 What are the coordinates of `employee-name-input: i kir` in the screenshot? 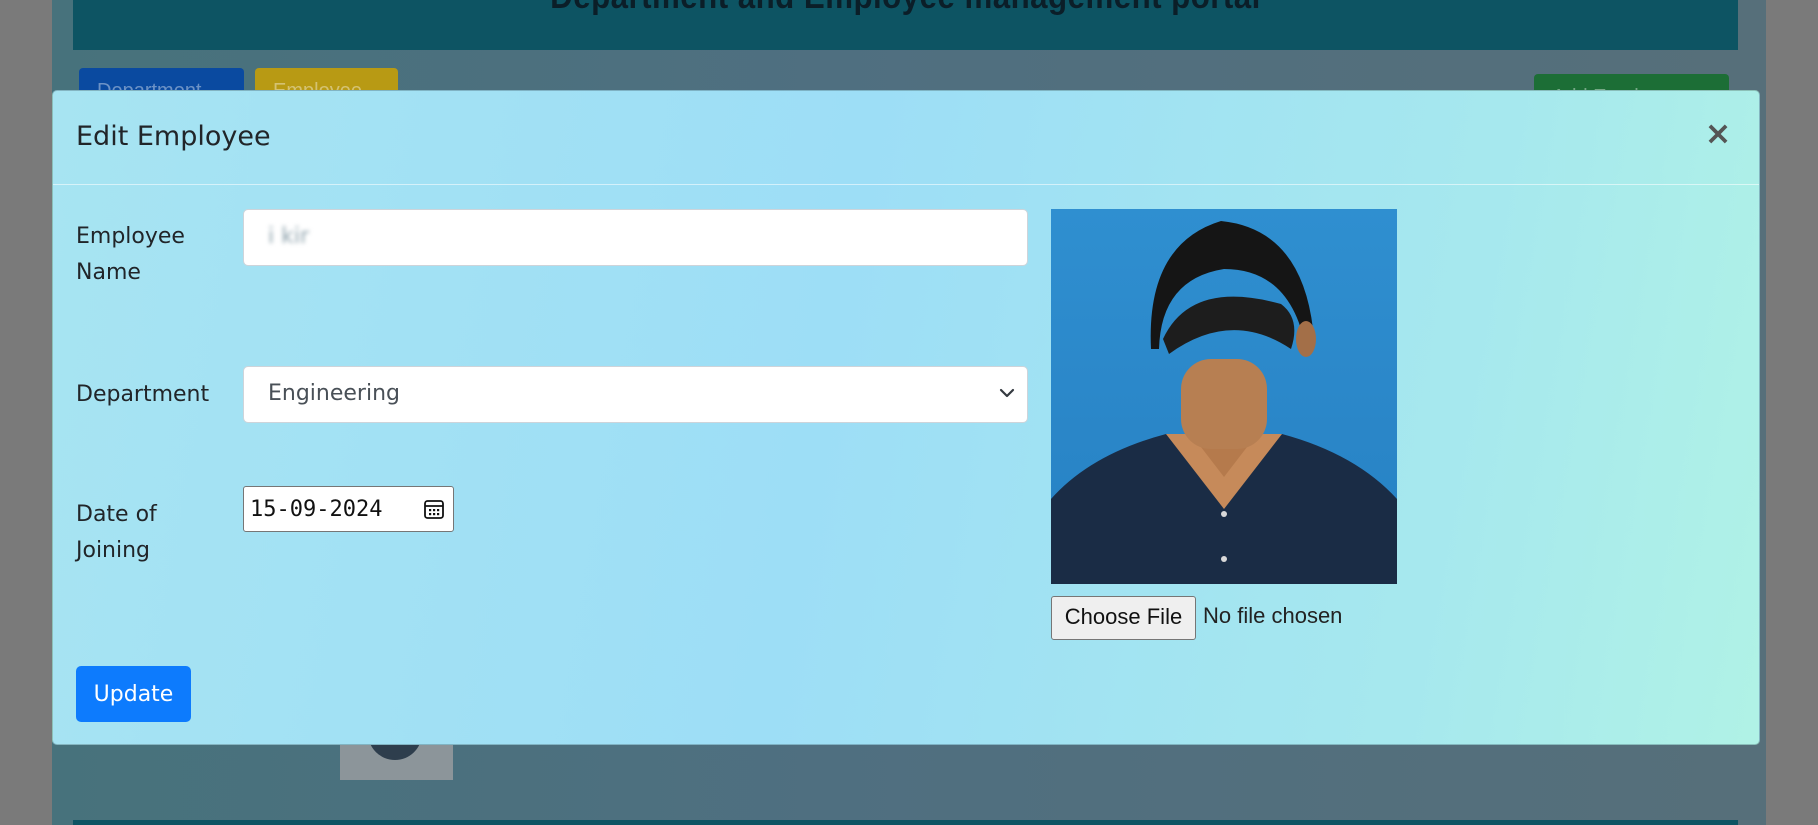 It's located at (635, 237).